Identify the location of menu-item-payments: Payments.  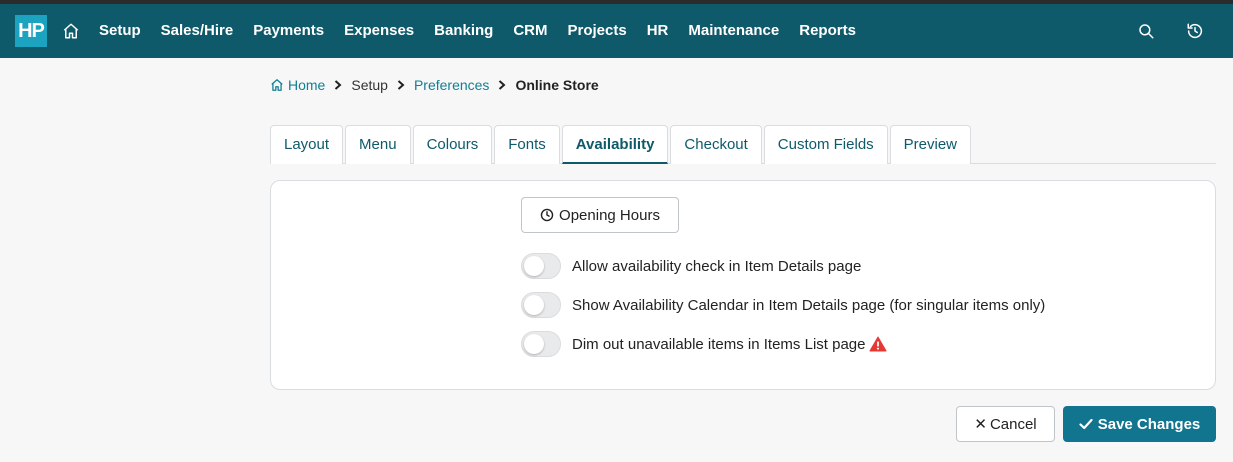
(288, 31).